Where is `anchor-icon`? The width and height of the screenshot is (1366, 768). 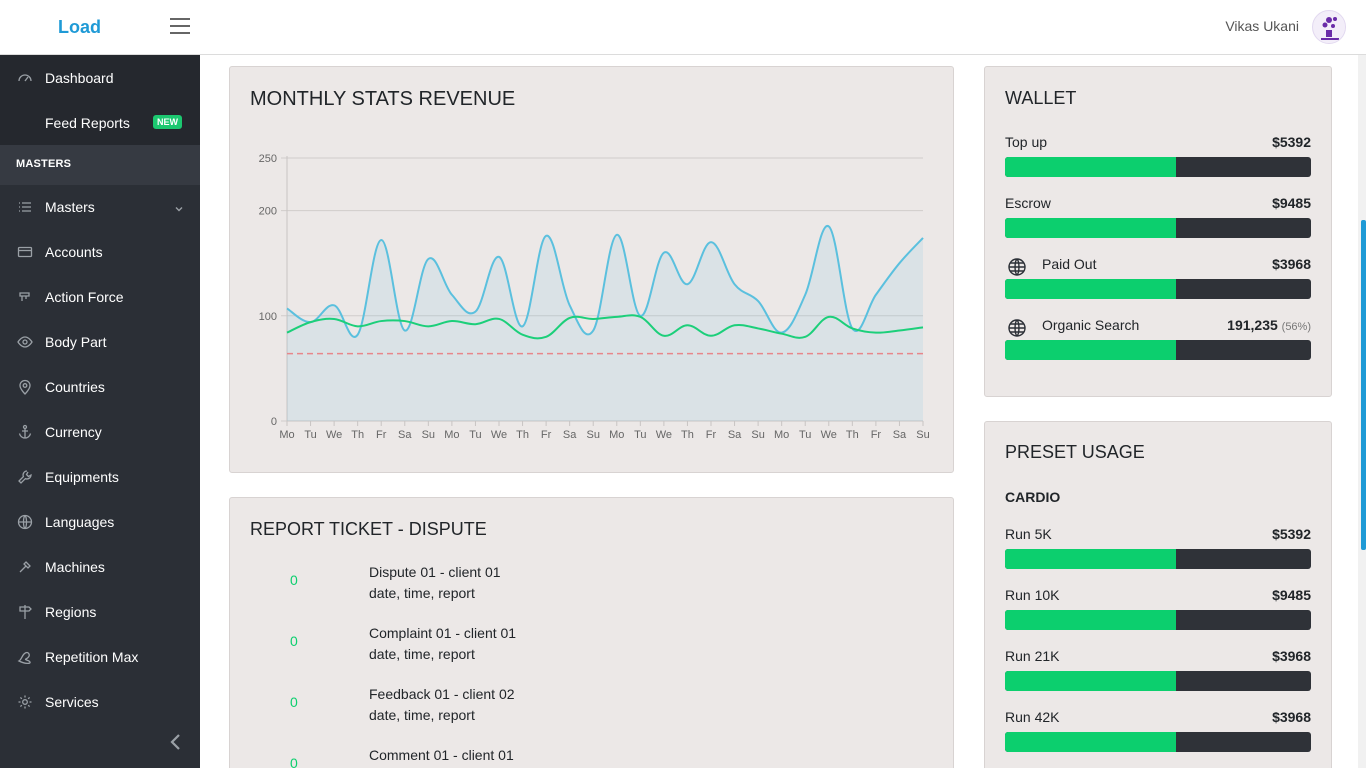 anchor-icon is located at coordinates (25, 432).